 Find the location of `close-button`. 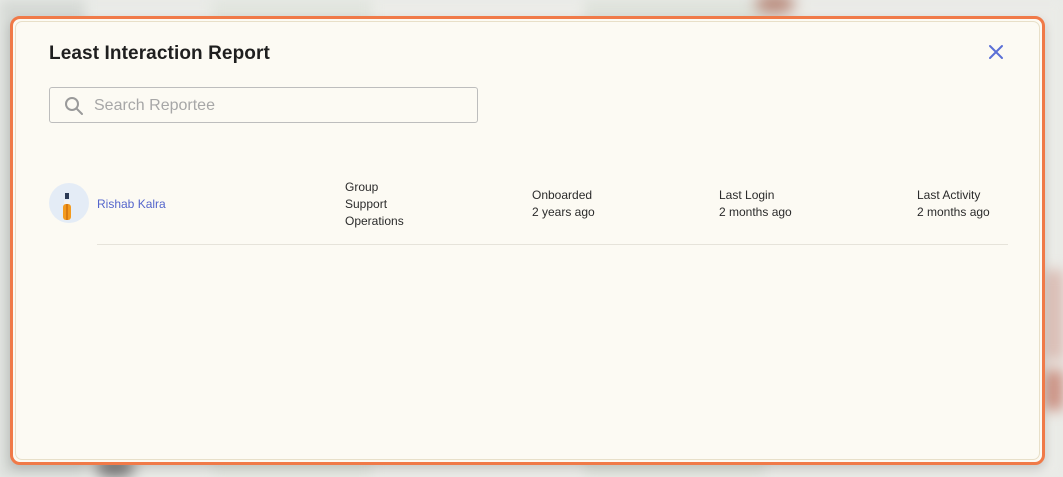

close-button is located at coordinates (996, 52).